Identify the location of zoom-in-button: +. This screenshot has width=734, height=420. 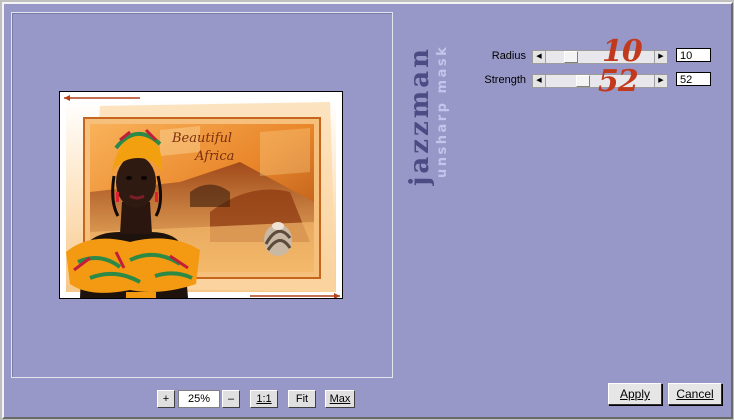
(166, 399).